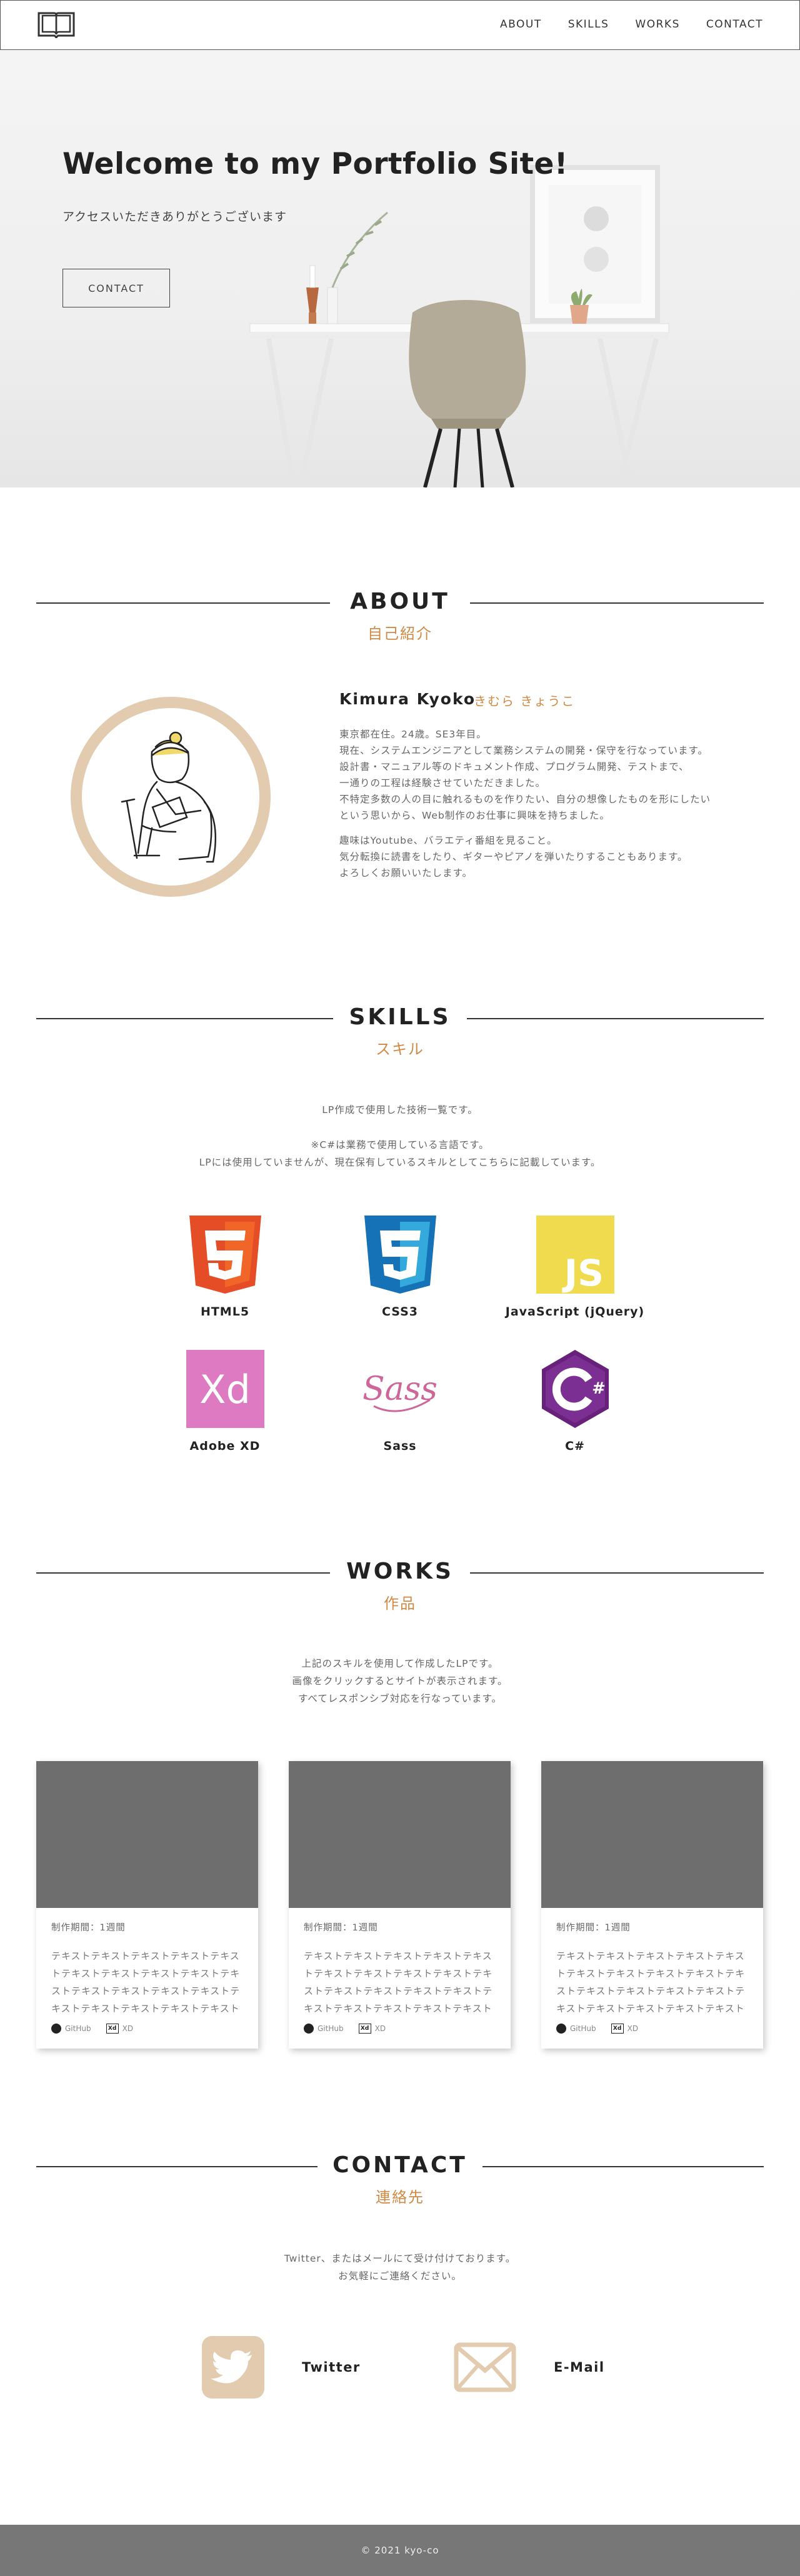 This screenshot has height=2576, width=800. I want to click on hero-contact-button: CONTACT, so click(116, 288).